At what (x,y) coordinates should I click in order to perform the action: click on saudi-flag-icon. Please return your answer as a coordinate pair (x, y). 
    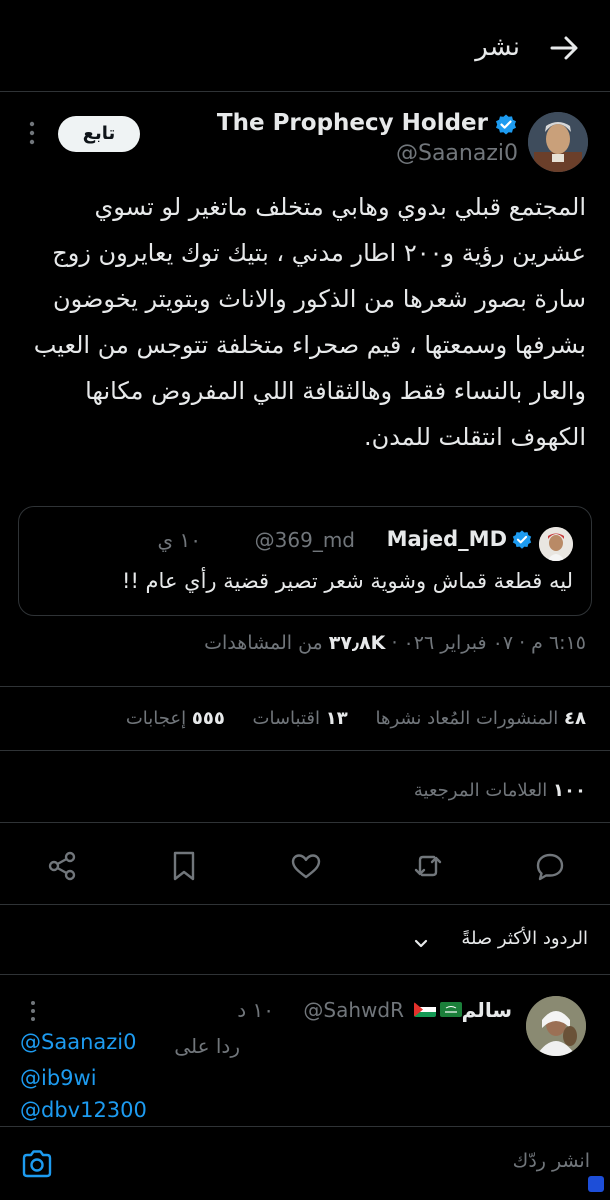
    Looking at the image, I should click on (451, 1009).